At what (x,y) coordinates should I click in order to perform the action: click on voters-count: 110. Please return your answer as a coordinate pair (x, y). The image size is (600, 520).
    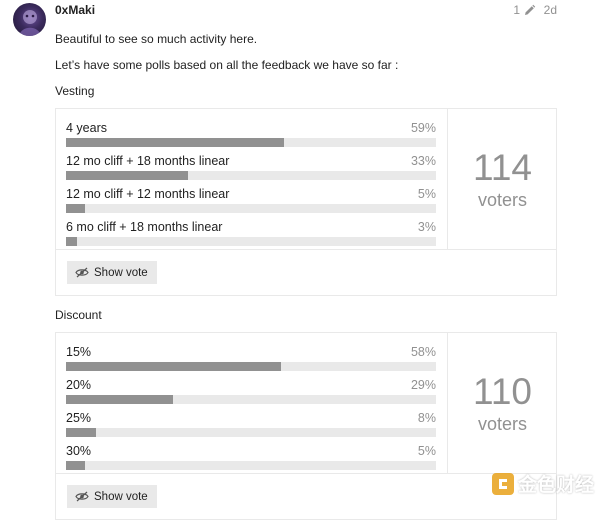
    Looking at the image, I should click on (502, 391).